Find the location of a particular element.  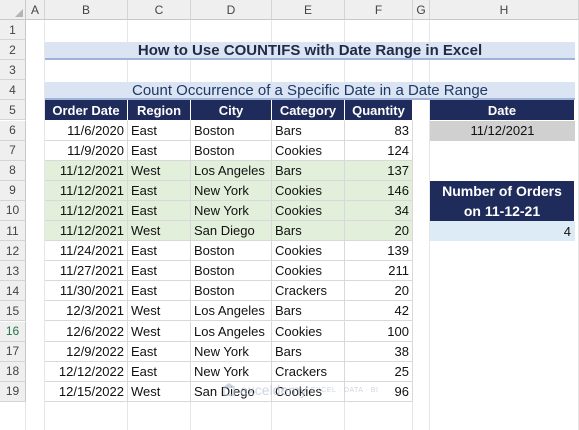

row-header-6: 6 is located at coordinates (13, 130).